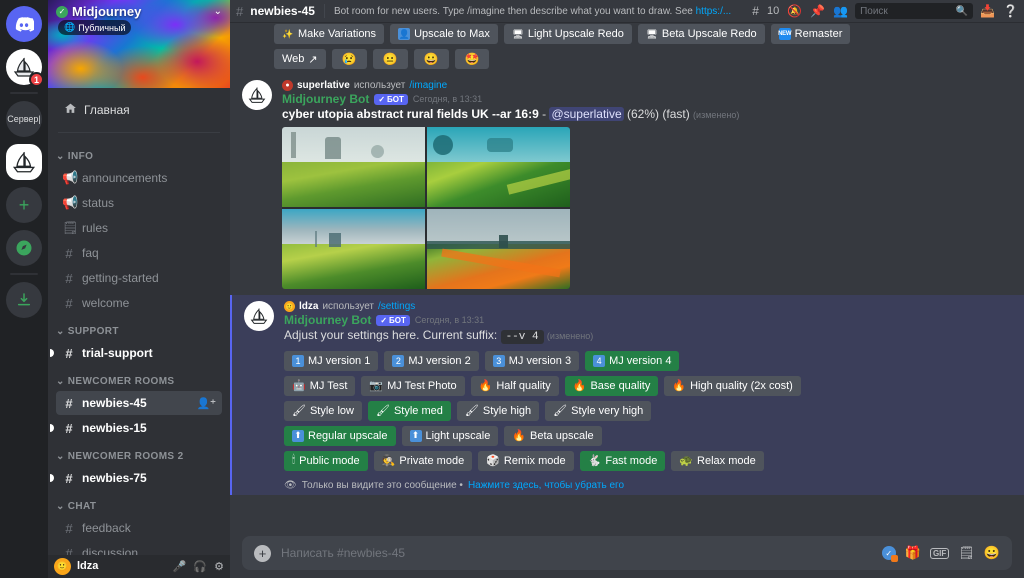  What do you see at coordinates (992, 553) in the screenshot?
I see `emoji-icon: 😀` at bounding box center [992, 553].